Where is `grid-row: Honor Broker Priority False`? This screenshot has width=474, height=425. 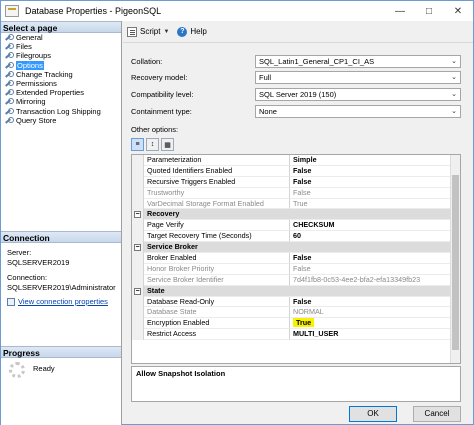 grid-row: Honor Broker Priority False is located at coordinates (296, 269).